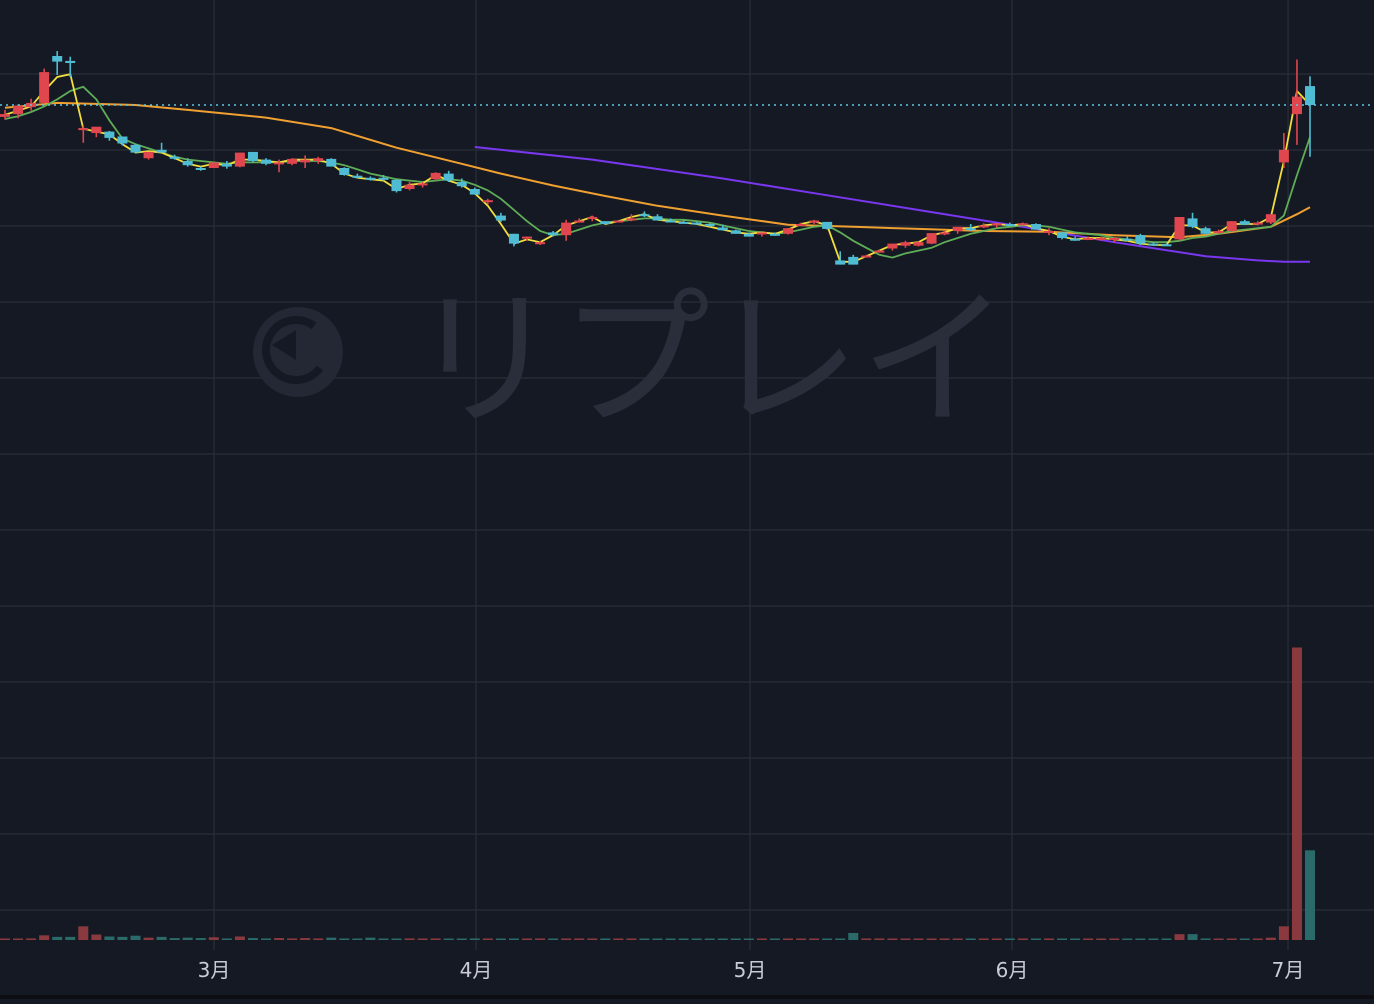 Image resolution: width=1374 pixels, height=1004 pixels. What do you see at coordinates (214, 970) in the screenshot?
I see `x-tick-label: 3月` at bounding box center [214, 970].